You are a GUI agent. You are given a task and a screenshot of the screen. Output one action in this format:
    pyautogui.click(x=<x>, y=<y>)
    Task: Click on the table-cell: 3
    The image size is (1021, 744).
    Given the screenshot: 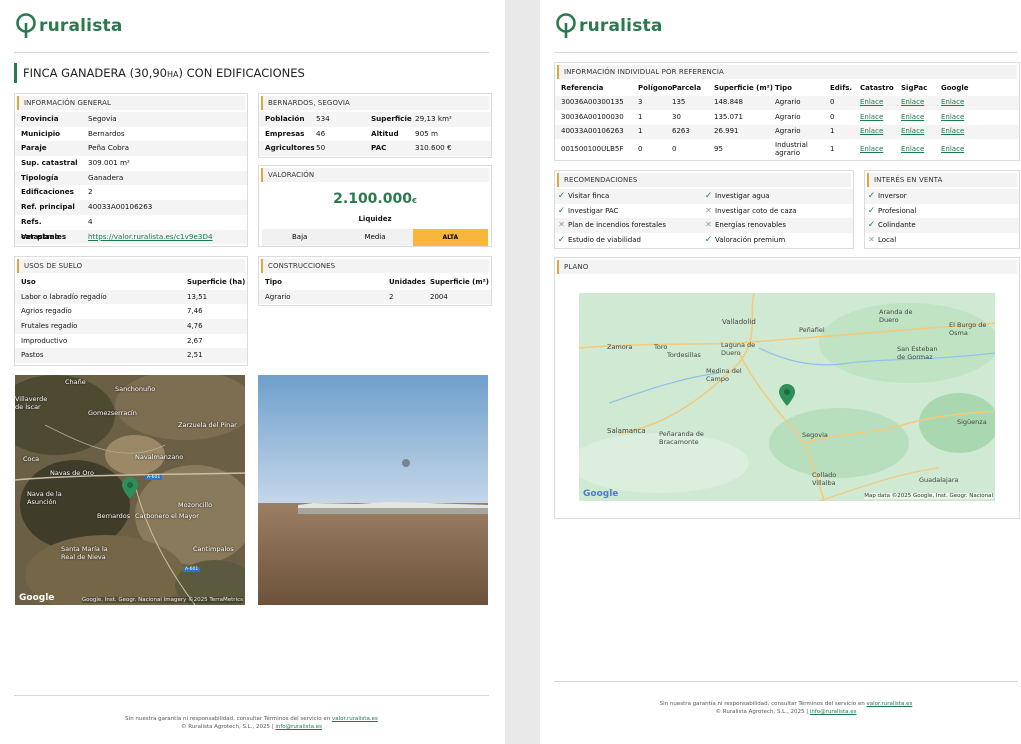 What is the action you would take?
    pyautogui.click(x=640, y=102)
    